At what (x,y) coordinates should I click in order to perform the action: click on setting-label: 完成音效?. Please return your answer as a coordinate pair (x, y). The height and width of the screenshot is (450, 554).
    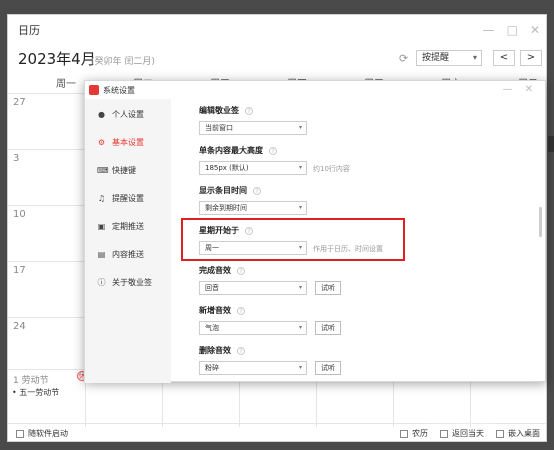
    Looking at the image, I should click on (222, 270).